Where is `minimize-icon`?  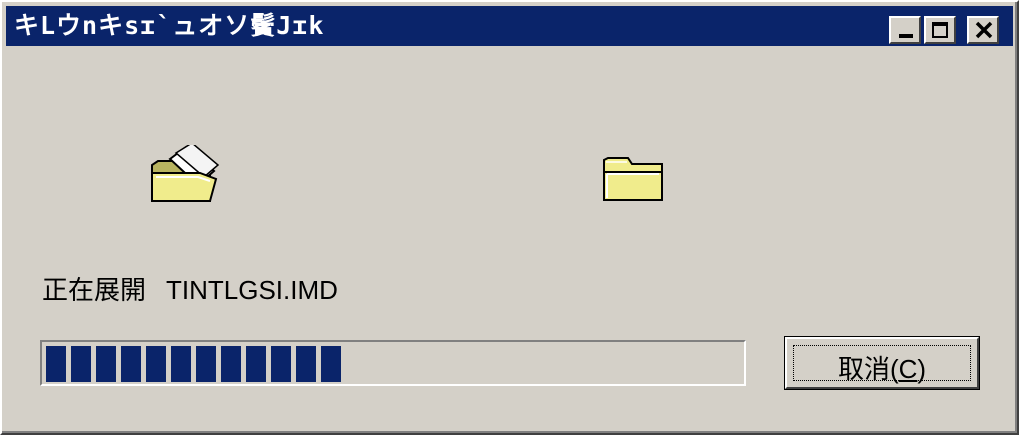
minimize-icon is located at coordinates (906, 36).